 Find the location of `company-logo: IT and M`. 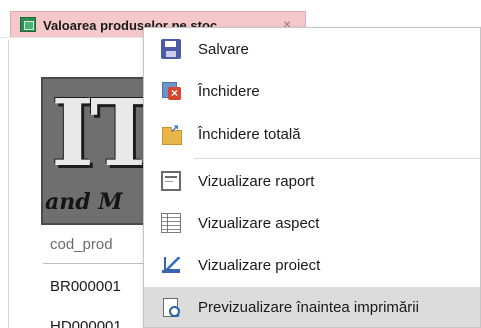

company-logo: IT and M is located at coordinates (96, 151).